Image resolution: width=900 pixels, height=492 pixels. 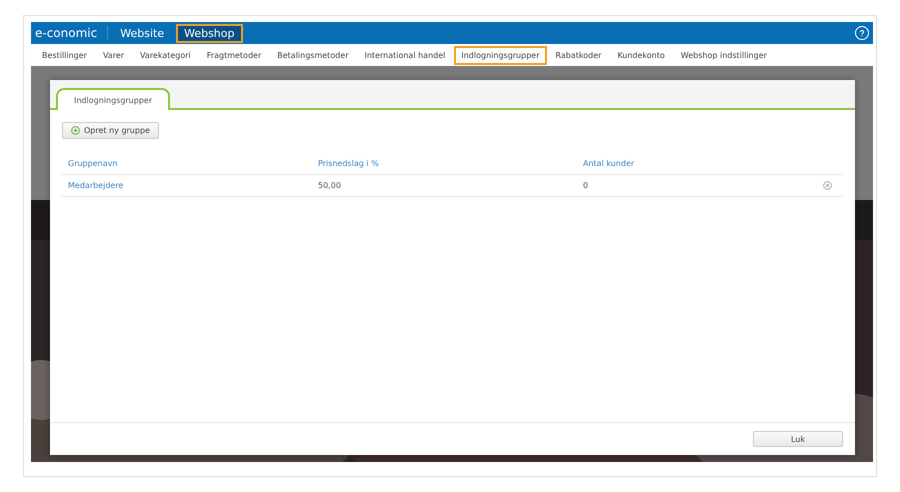 I want to click on column-header: Antal kunder, so click(x=700, y=164).